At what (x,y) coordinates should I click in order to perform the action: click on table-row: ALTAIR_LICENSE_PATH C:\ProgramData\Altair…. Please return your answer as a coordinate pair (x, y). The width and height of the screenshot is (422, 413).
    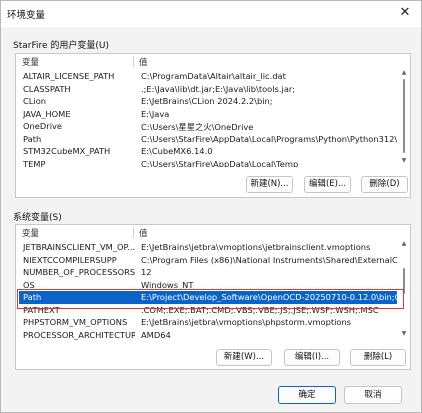
    Looking at the image, I should click on (208, 76).